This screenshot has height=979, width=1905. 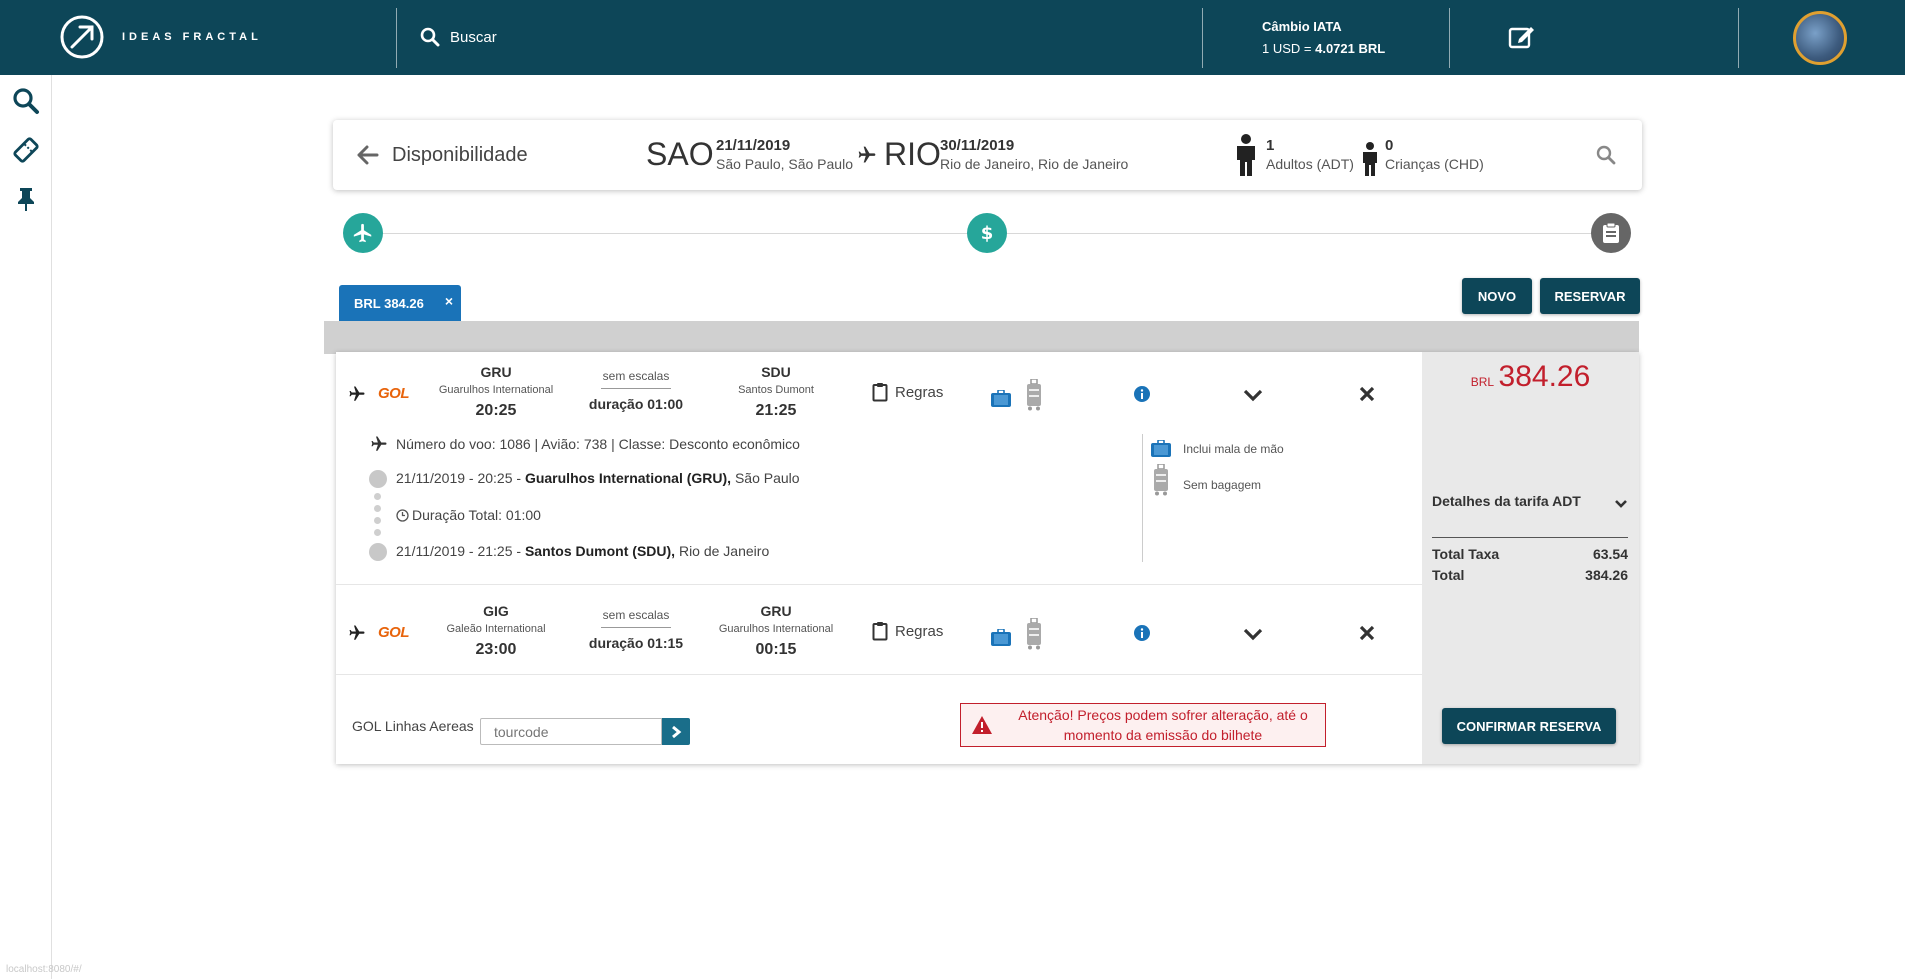 What do you see at coordinates (389, 303) in the screenshot?
I see `price-tab-label: BRL 384.26` at bounding box center [389, 303].